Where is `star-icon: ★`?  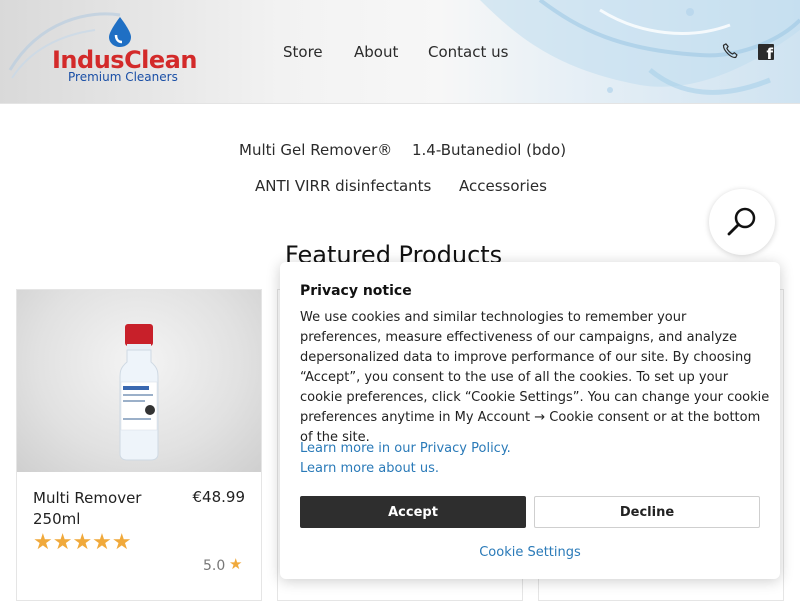 star-icon: ★ is located at coordinates (236, 564).